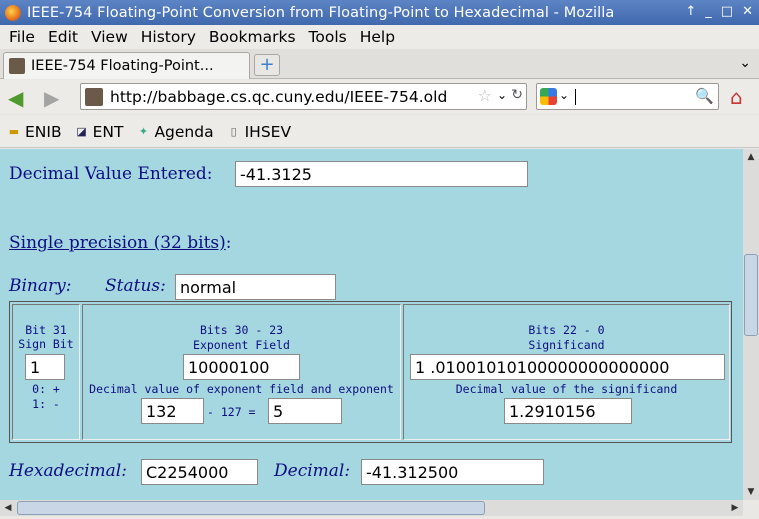 The height and width of the screenshot is (519, 759). Describe the element at coordinates (45, 367) in the screenshot. I see `sign-bit-input: 1` at that location.